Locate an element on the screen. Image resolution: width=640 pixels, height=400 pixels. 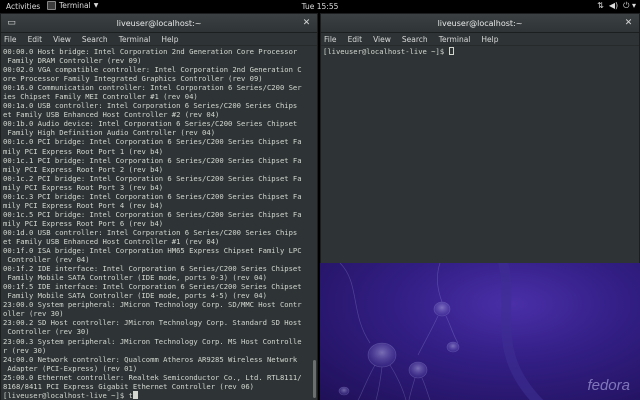
terminal-line: mily PCI Express Root Port 3 (rev b4) is located at coordinates (83, 187).